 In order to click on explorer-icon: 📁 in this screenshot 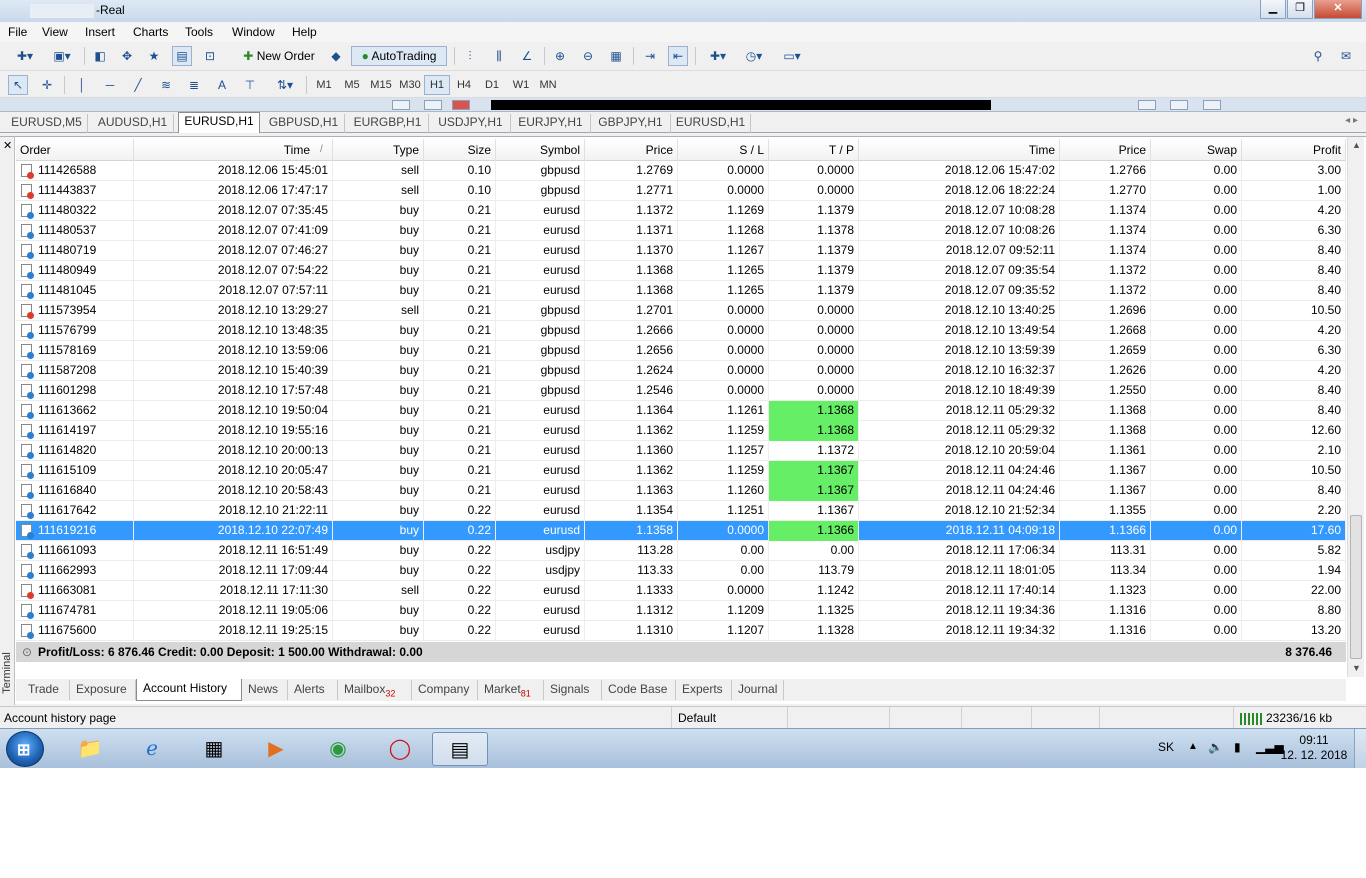, I will do `click(90, 749)`.